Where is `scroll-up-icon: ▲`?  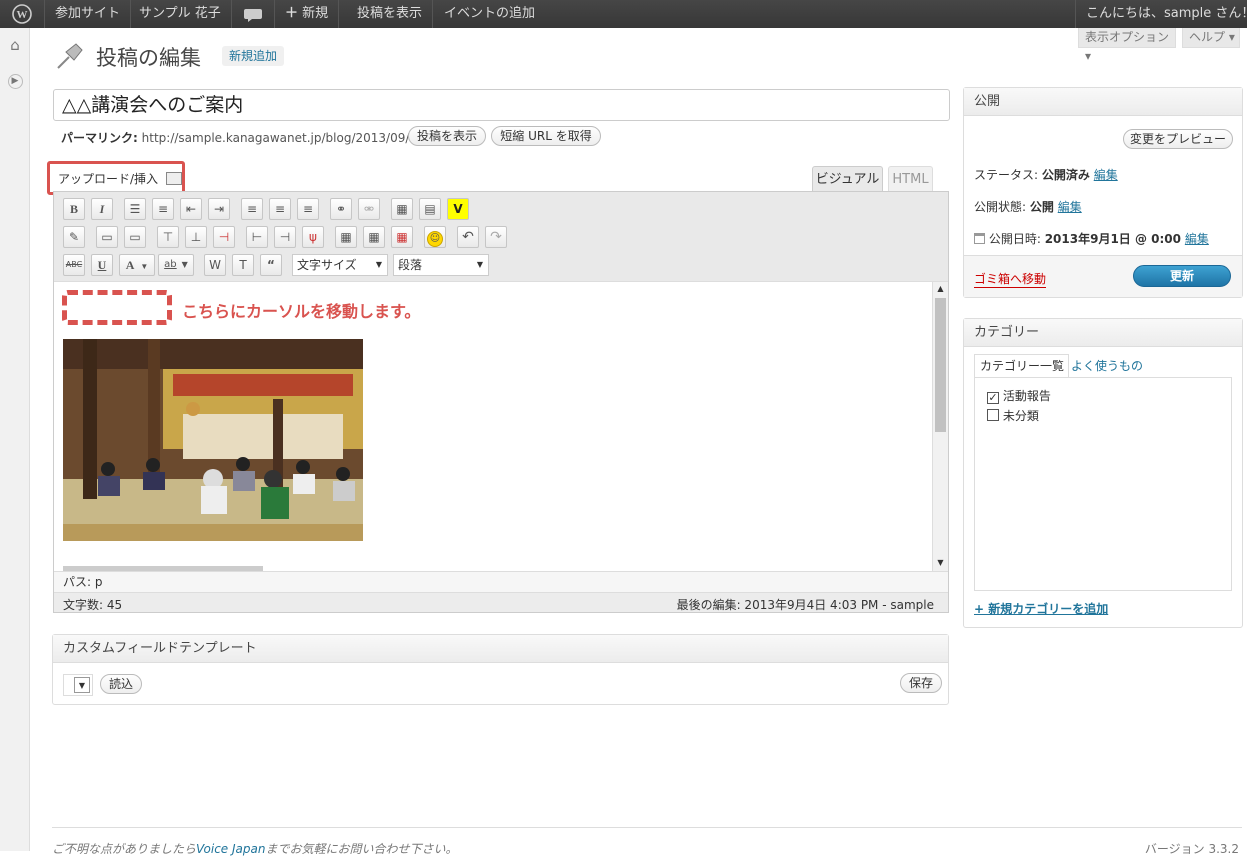 scroll-up-icon: ▲ is located at coordinates (940, 289).